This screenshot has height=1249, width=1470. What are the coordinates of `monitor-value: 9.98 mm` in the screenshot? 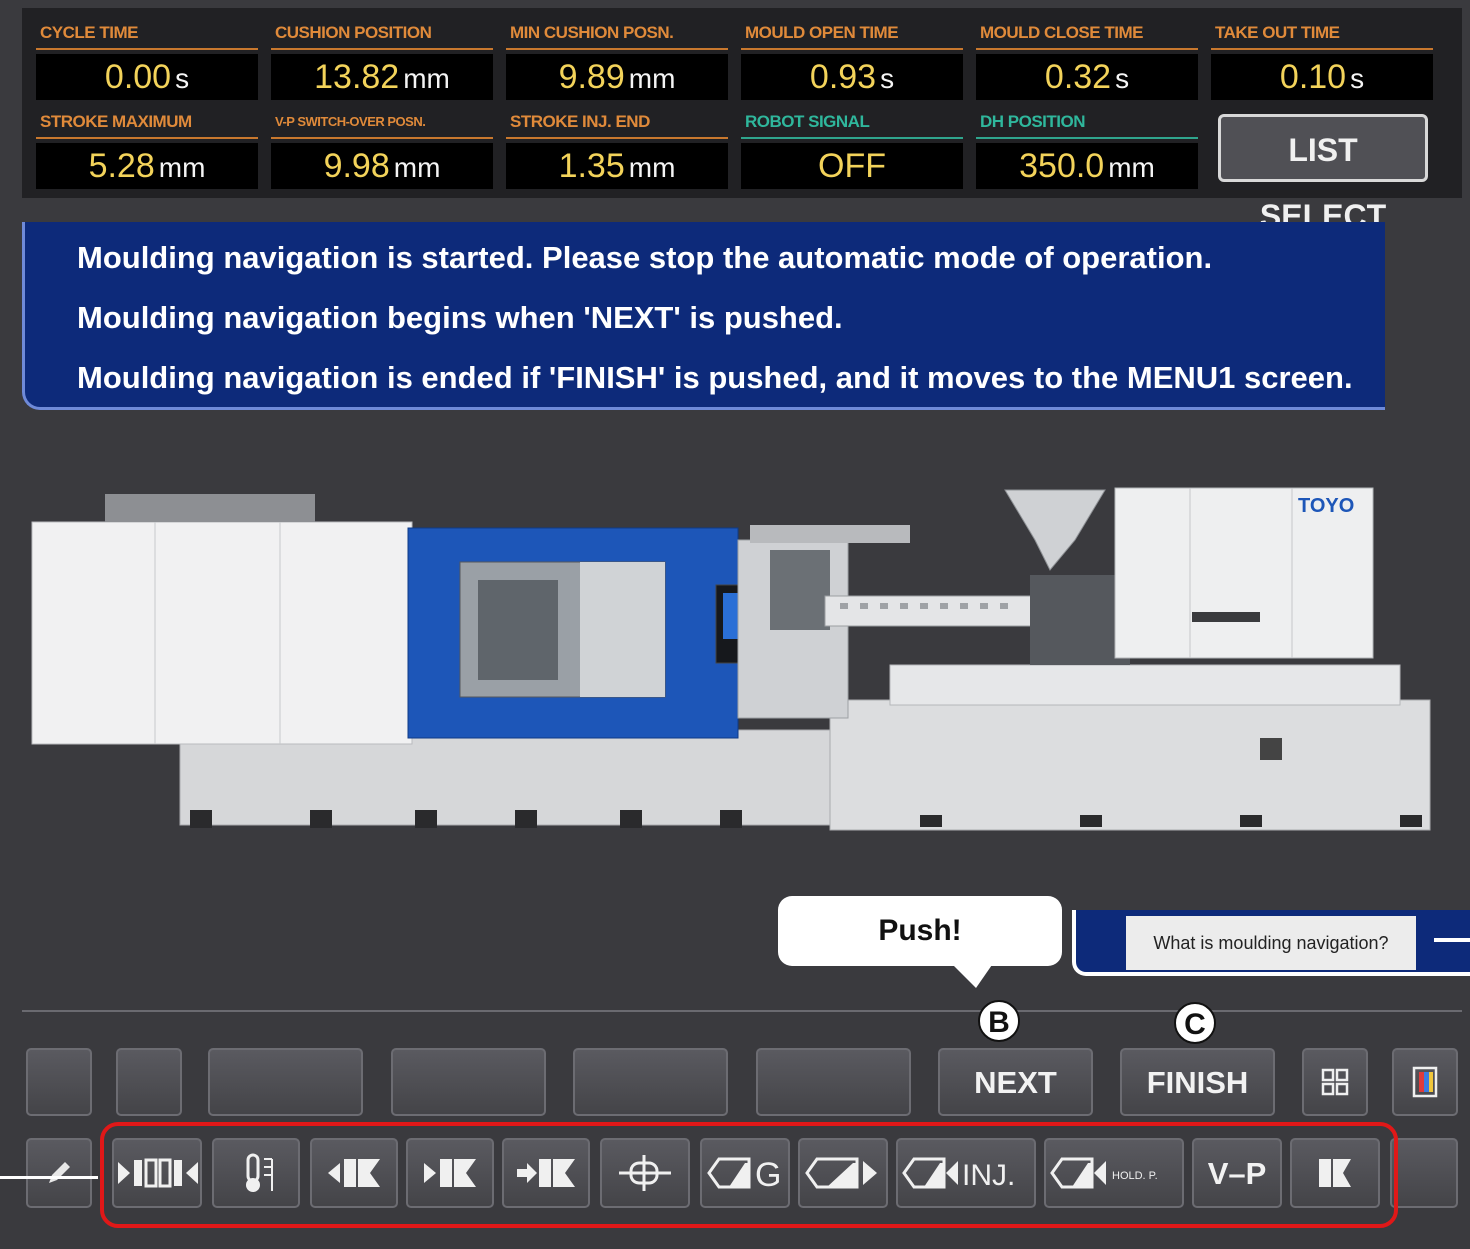 It's located at (382, 166).